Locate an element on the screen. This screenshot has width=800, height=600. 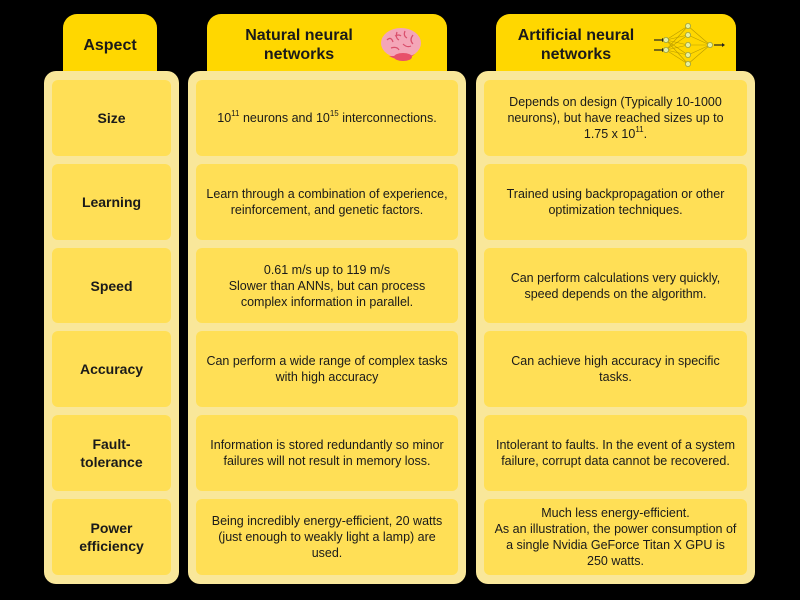
header-aspect: Aspect is located at coordinates (110, 45).